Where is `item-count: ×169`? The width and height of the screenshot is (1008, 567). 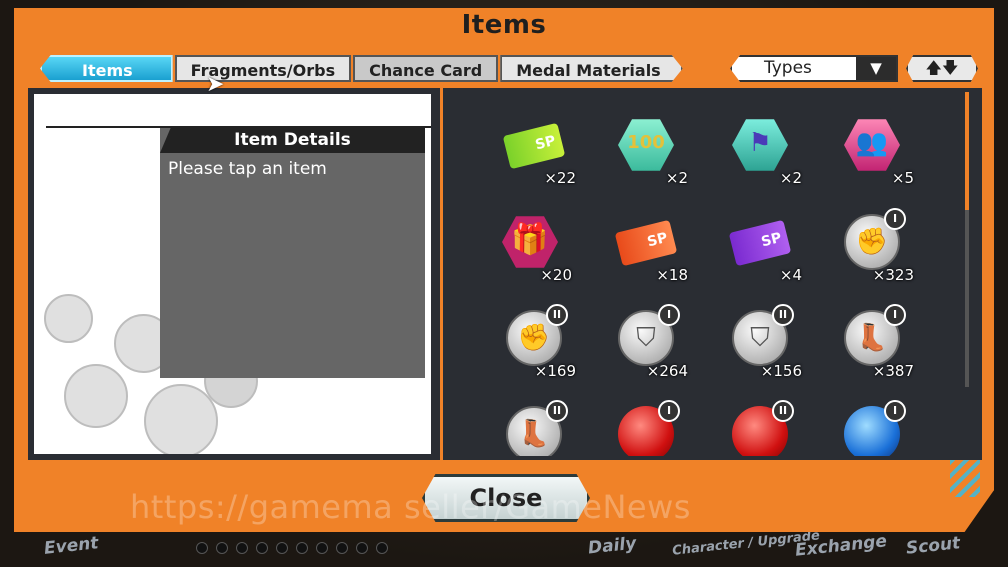 item-count: ×169 is located at coordinates (555, 371).